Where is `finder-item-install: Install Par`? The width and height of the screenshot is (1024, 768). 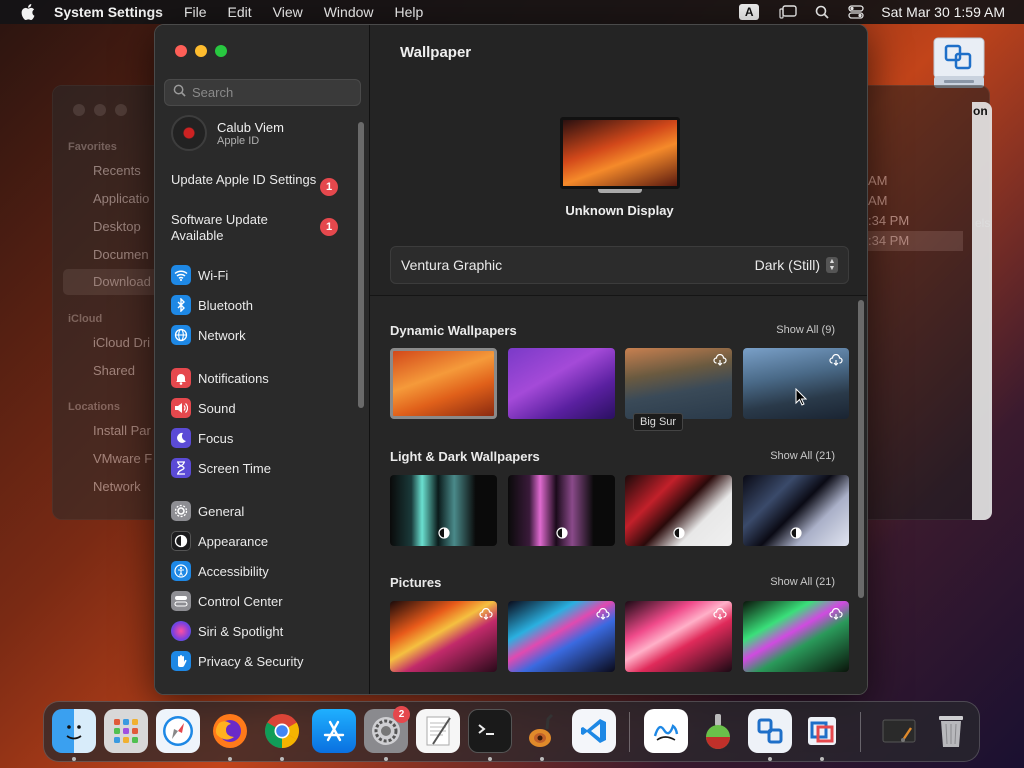 finder-item-install: Install Par is located at coordinates (122, 430).